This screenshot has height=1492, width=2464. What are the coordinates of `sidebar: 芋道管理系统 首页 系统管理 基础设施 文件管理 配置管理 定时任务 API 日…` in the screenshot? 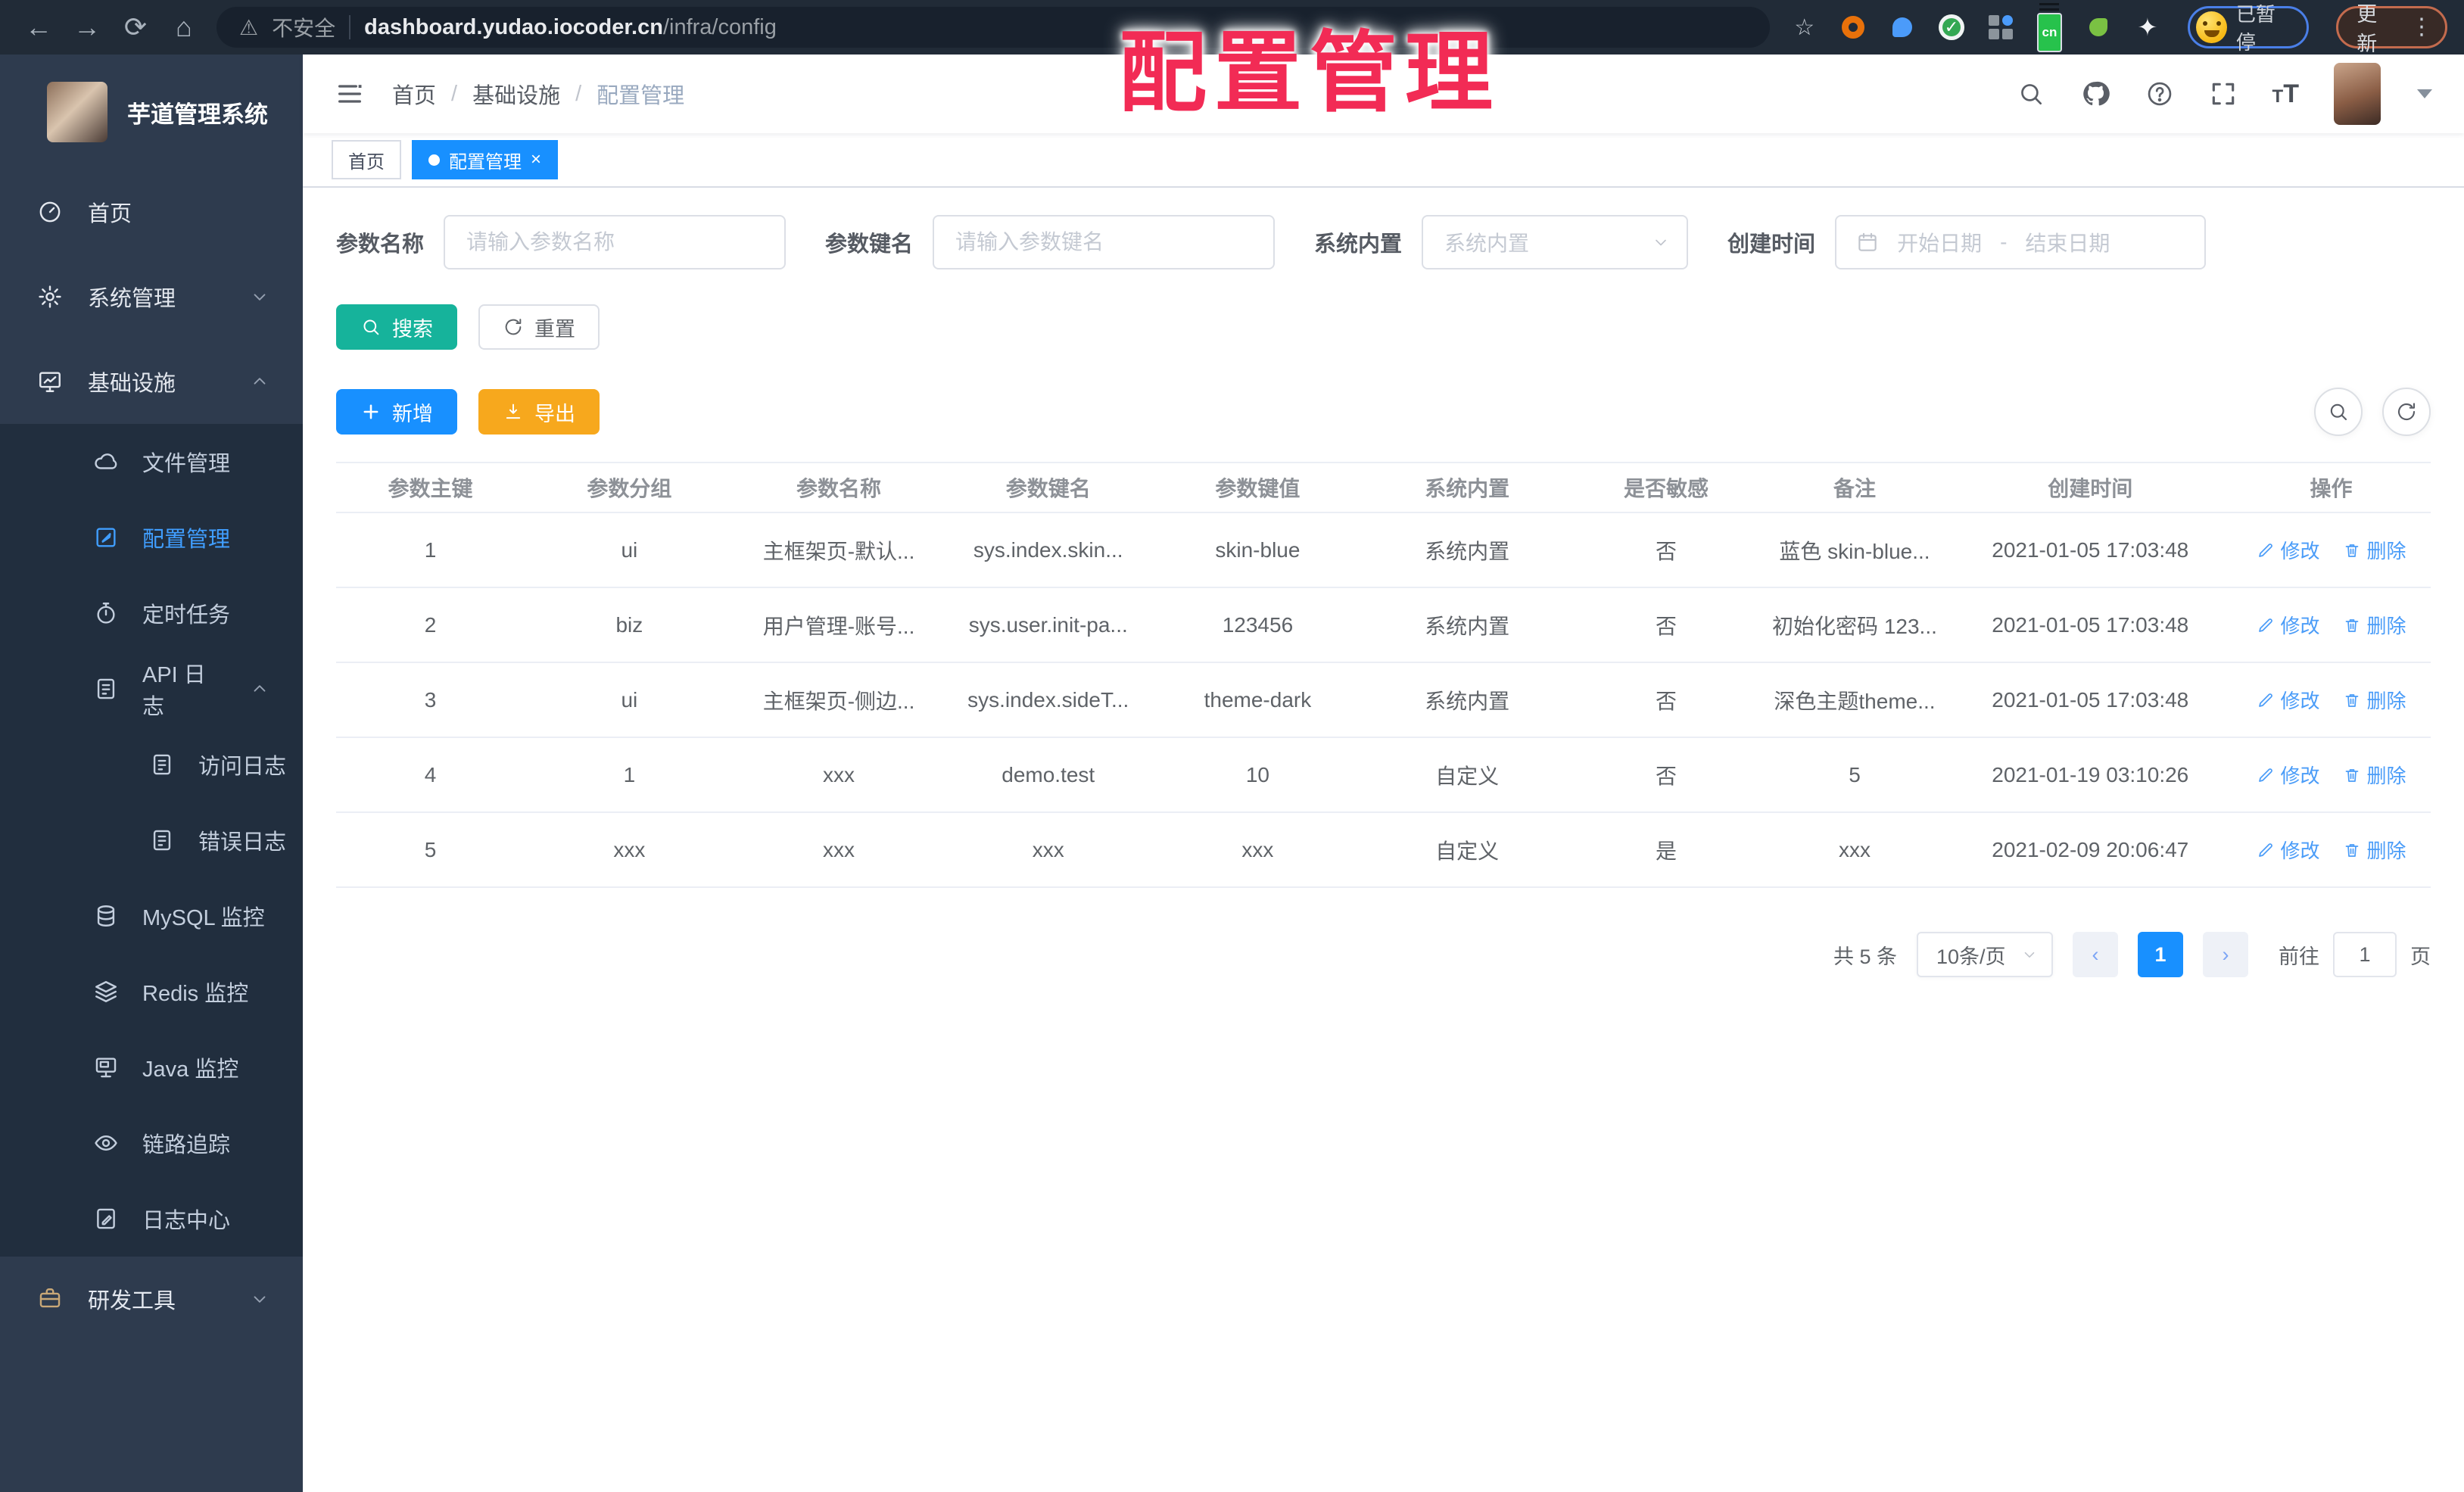 It's located at (151, 773).